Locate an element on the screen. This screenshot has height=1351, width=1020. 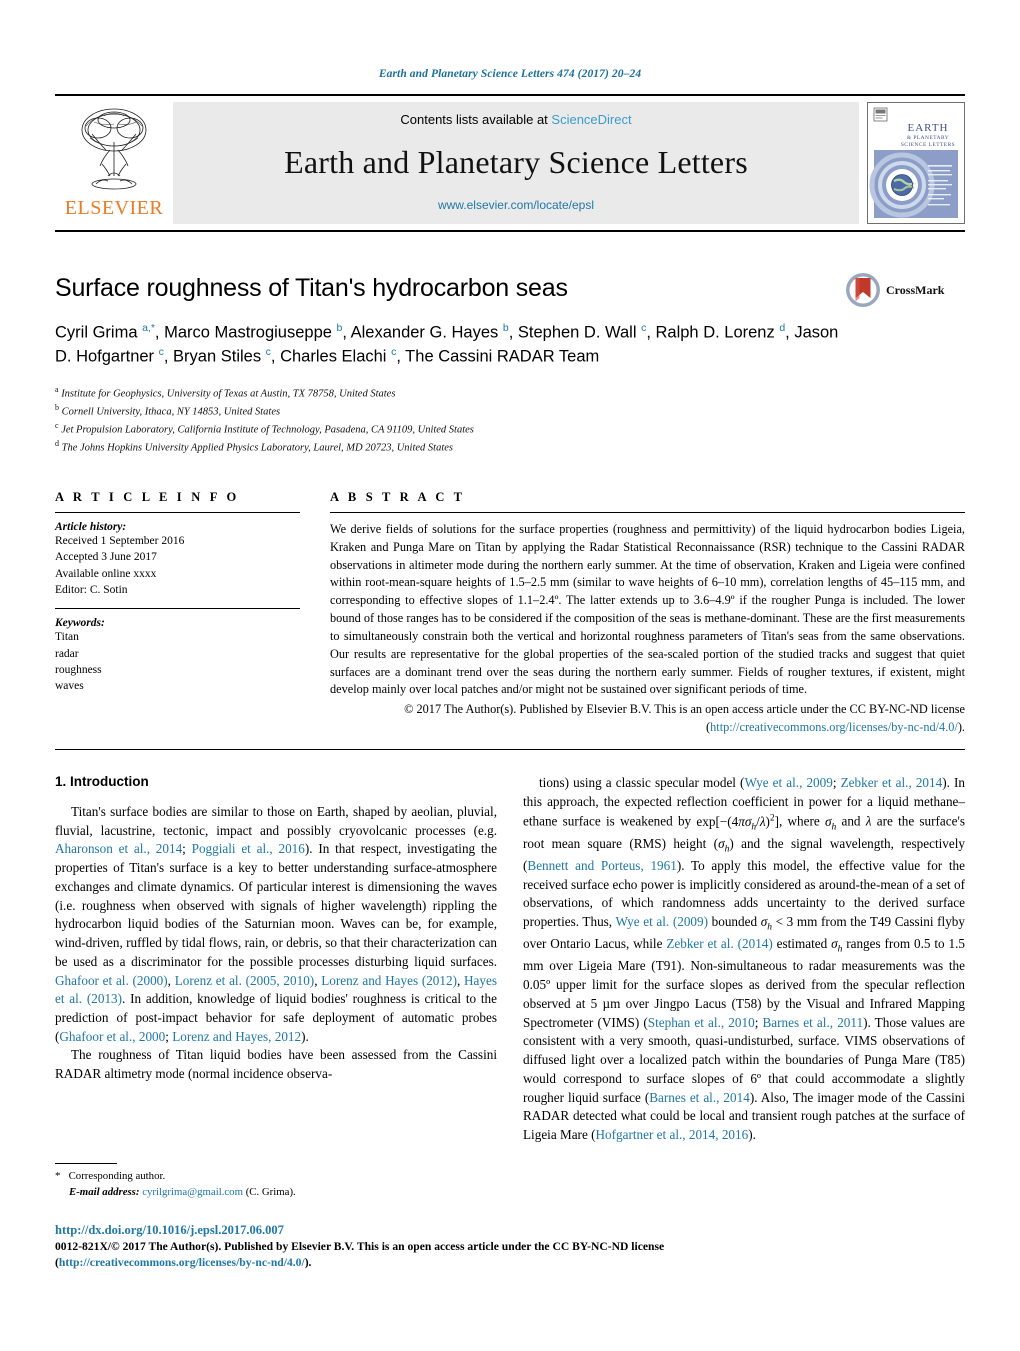
svg-text: EARTH is located at coordinates (927, 128).